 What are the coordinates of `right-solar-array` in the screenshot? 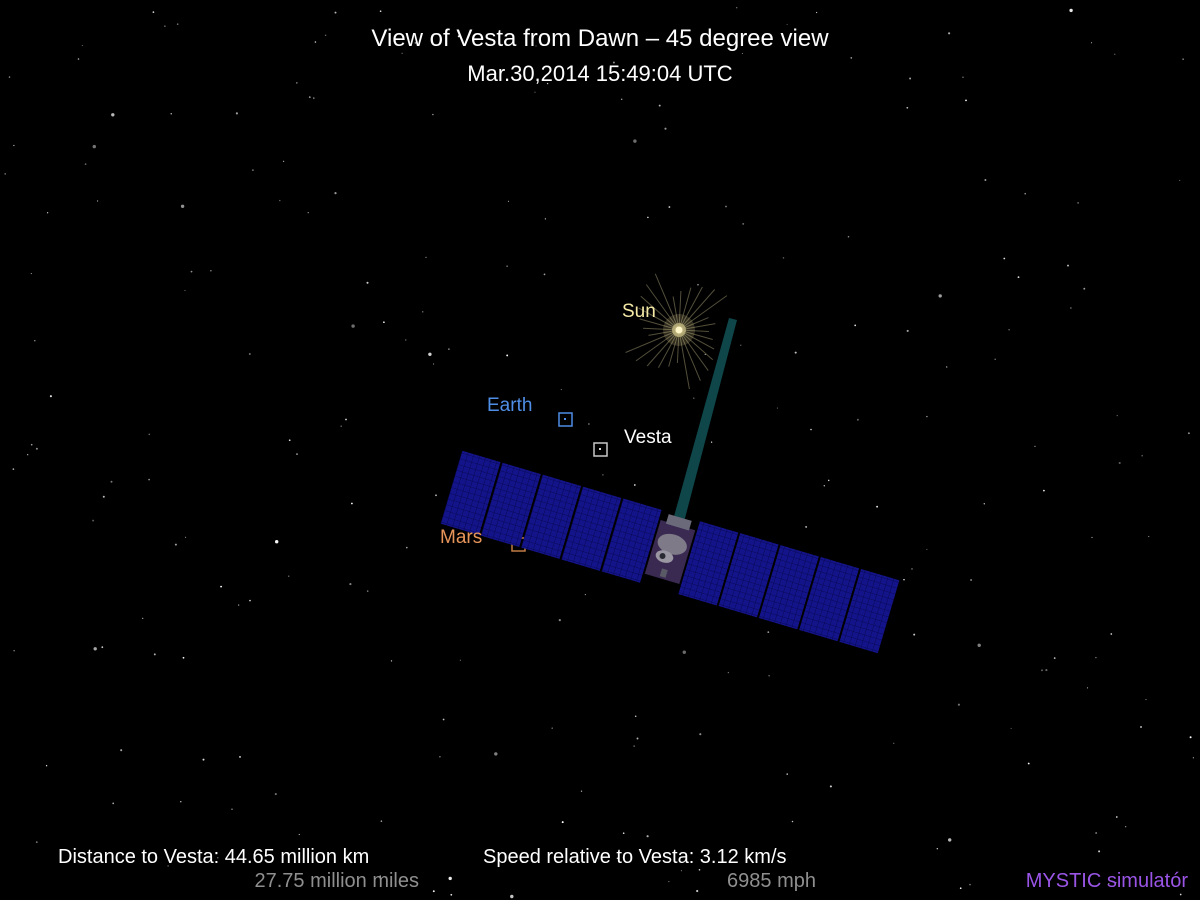 It's located at (789, 587).